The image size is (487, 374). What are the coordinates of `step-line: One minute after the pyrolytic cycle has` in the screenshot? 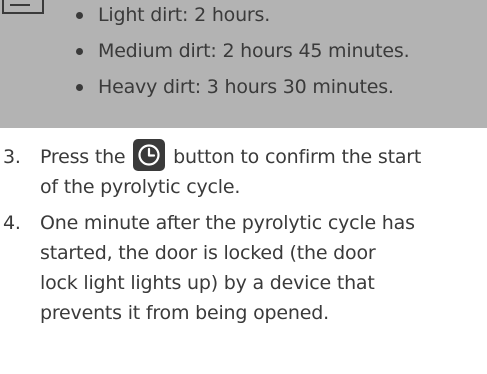 It's located at (227, 223).